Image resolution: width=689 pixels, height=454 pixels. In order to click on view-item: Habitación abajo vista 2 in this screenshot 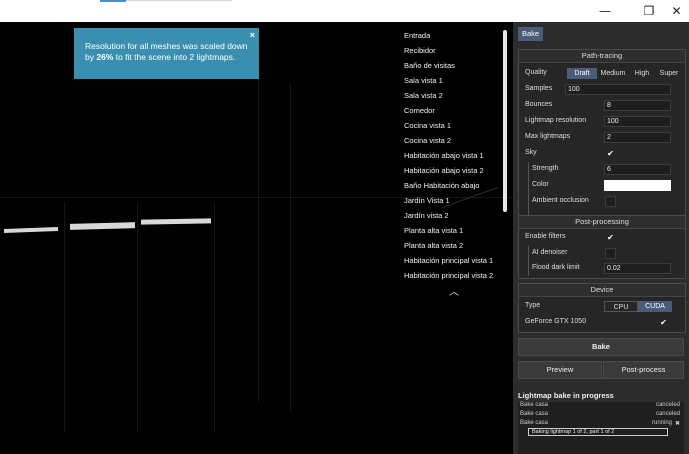, I will do `click(454, 172)`.